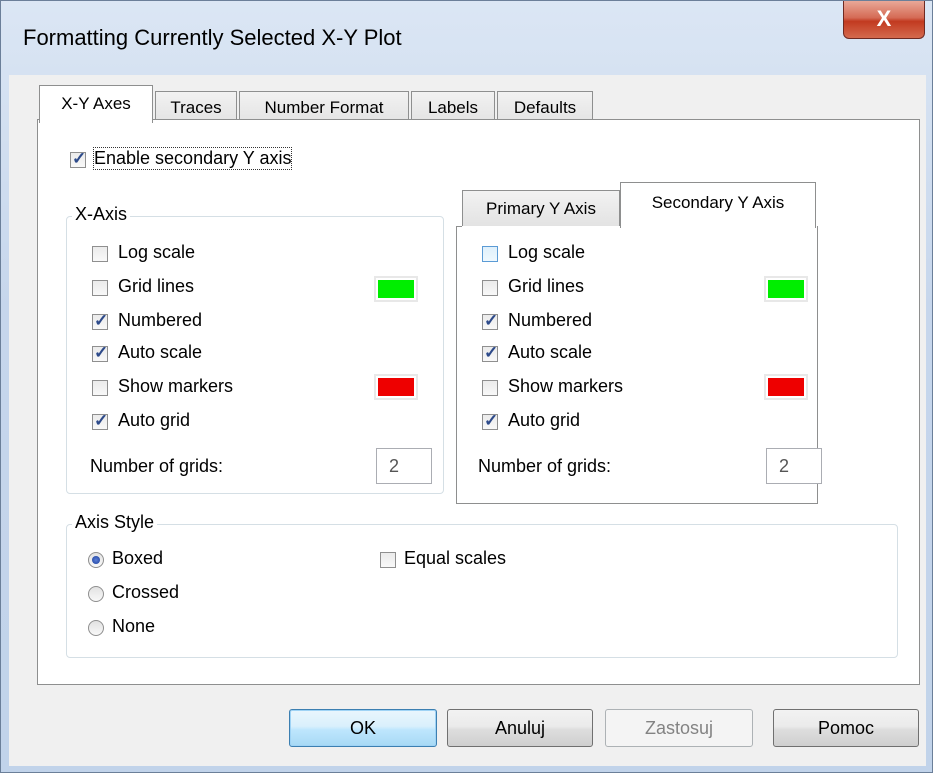 The width and height of the screenshot is (933, 773). What do you see at coordinates (156, 252) in the screenshot?
I see `x-log-scale-label: Log scale` at bounding box center [156, 252].